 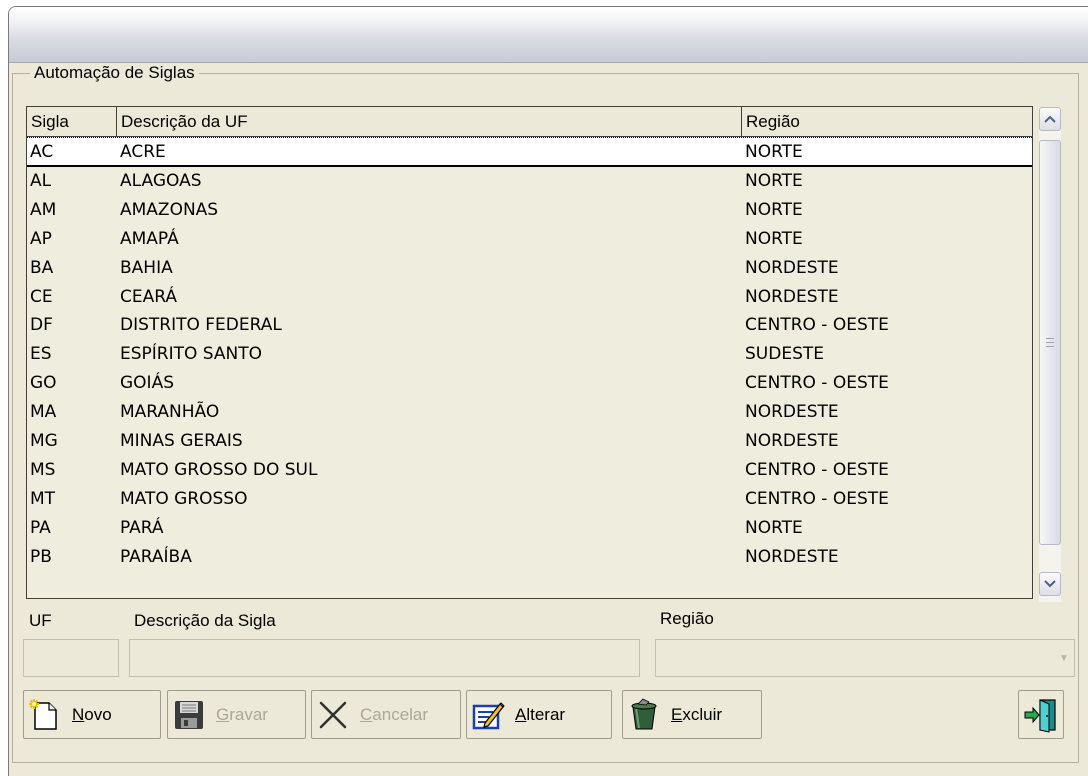 I want to click on scroll-up-button, so click(x=1050, y=119).